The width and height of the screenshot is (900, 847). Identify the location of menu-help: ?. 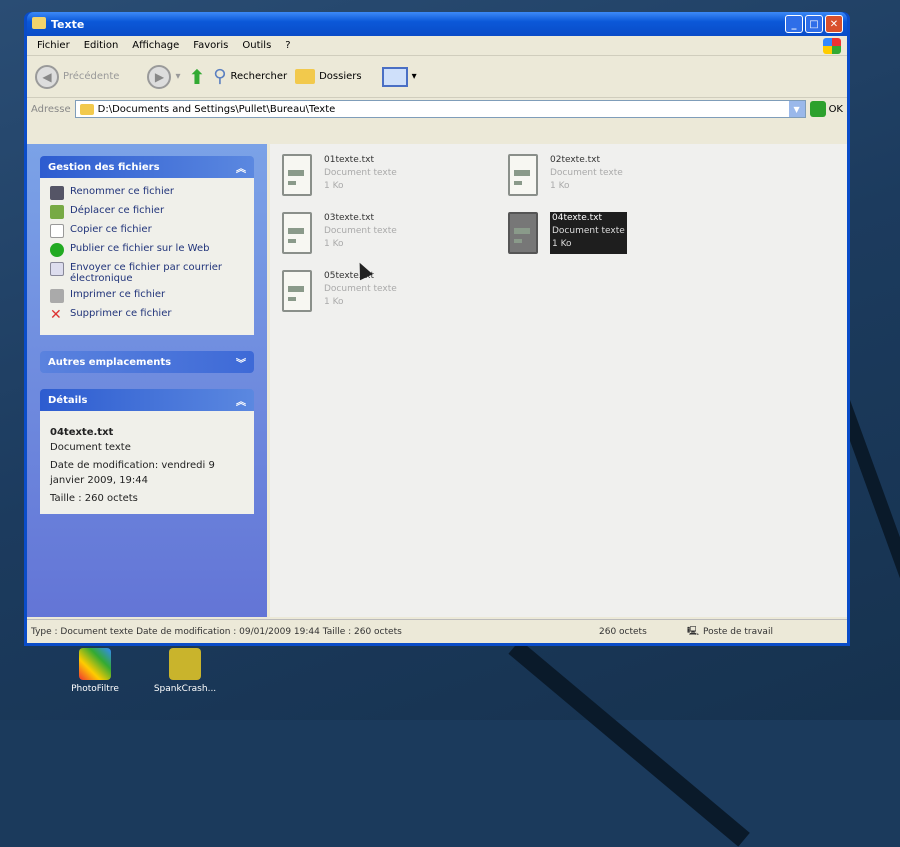
(287, 45).